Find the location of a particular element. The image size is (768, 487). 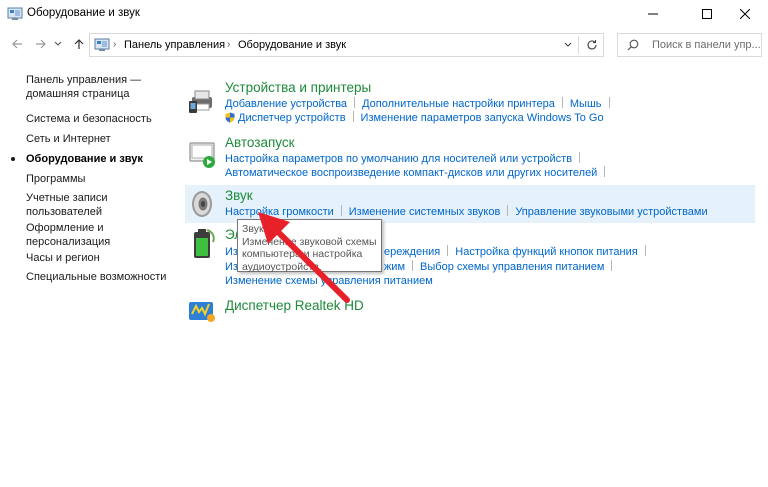

forward-button is located at coordinates (41, 44).